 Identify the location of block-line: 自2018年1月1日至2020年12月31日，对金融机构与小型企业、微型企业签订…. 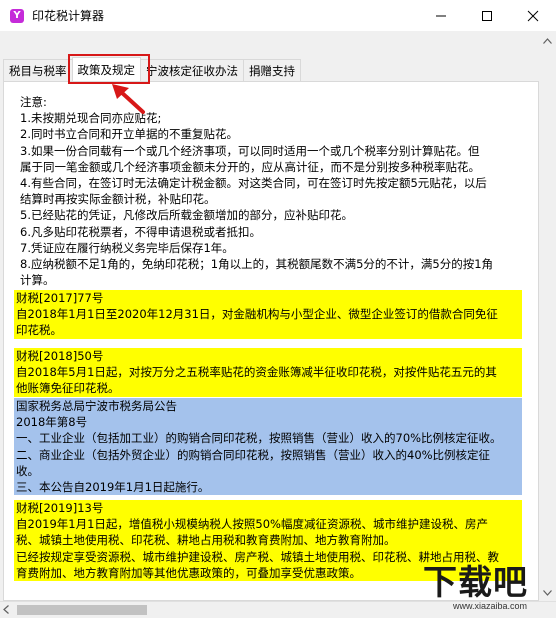
(257, 314).